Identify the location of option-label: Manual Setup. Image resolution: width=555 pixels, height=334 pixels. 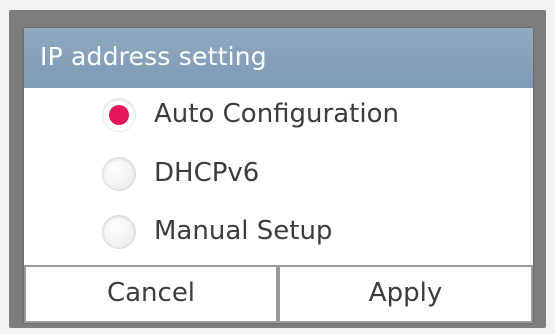
(243, 231).